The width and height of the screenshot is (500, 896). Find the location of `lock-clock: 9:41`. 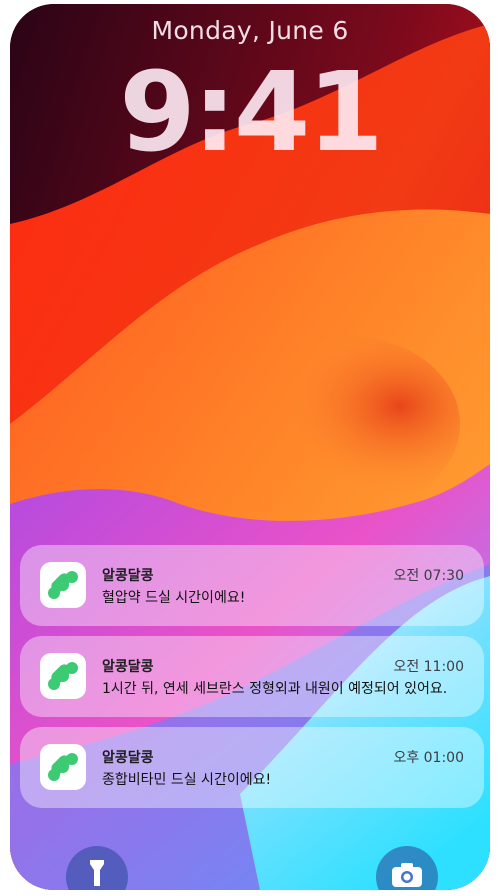

lock-clock: 9:41 is located at coordinates (251, 112).